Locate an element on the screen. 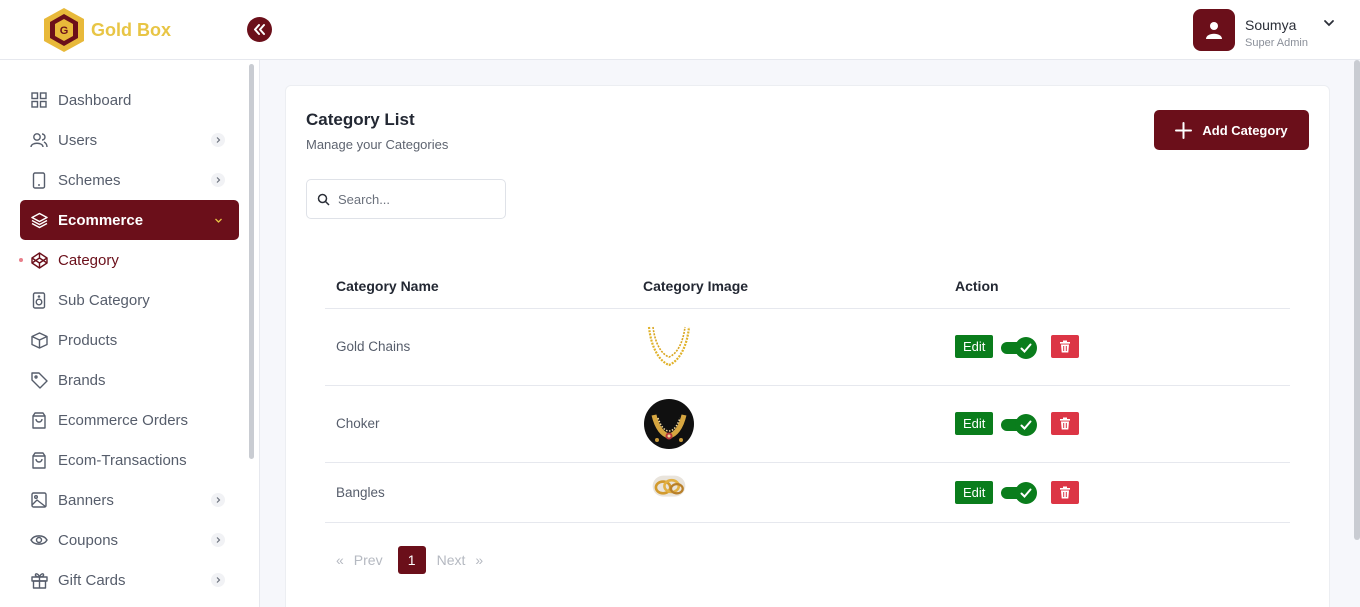  choker-image is located at coordinates (669, 423).